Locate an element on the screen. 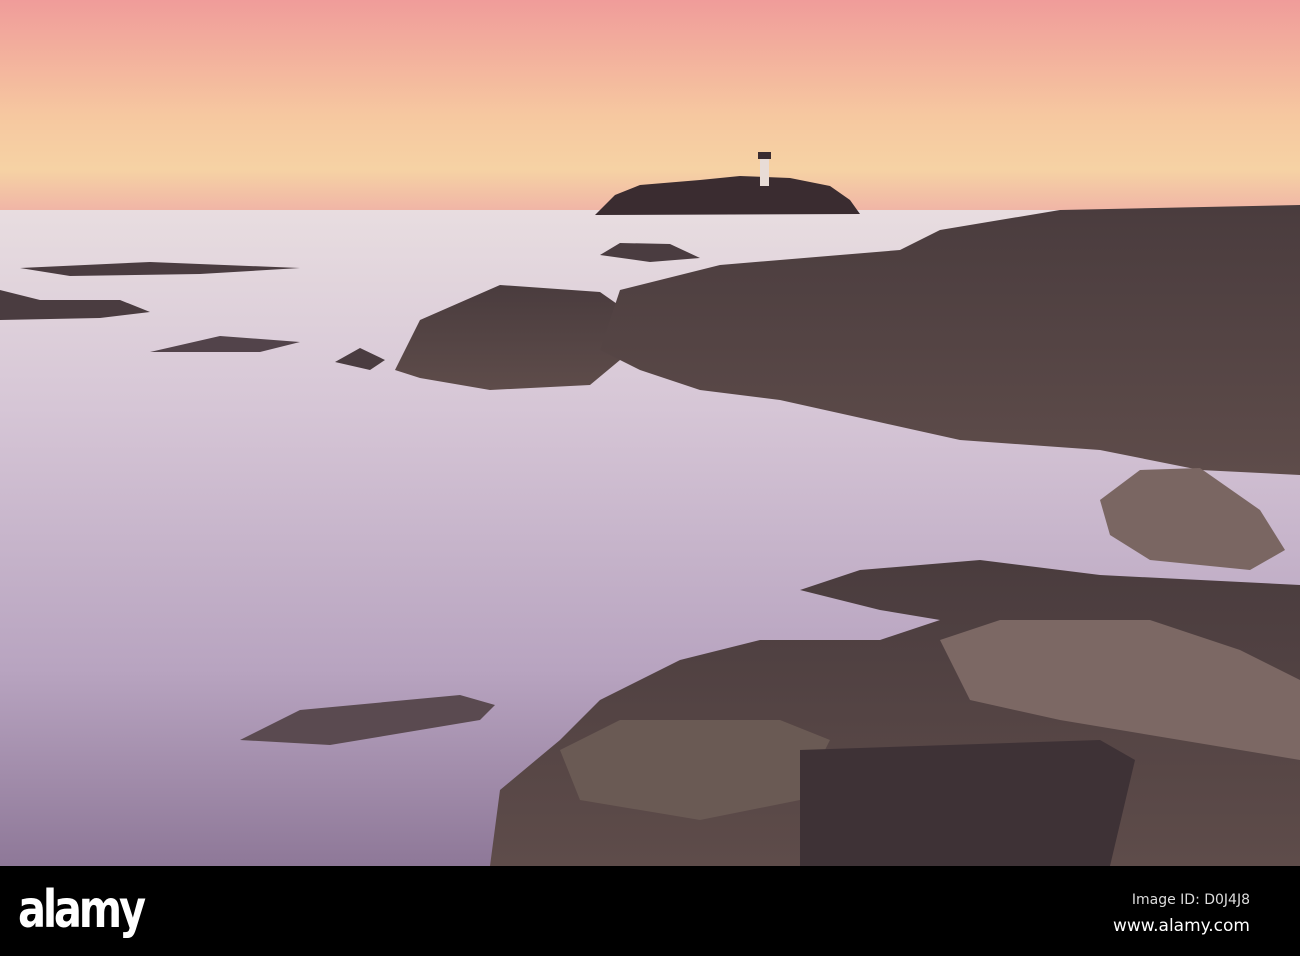  lighthouse is located at coordinates (764, 172).